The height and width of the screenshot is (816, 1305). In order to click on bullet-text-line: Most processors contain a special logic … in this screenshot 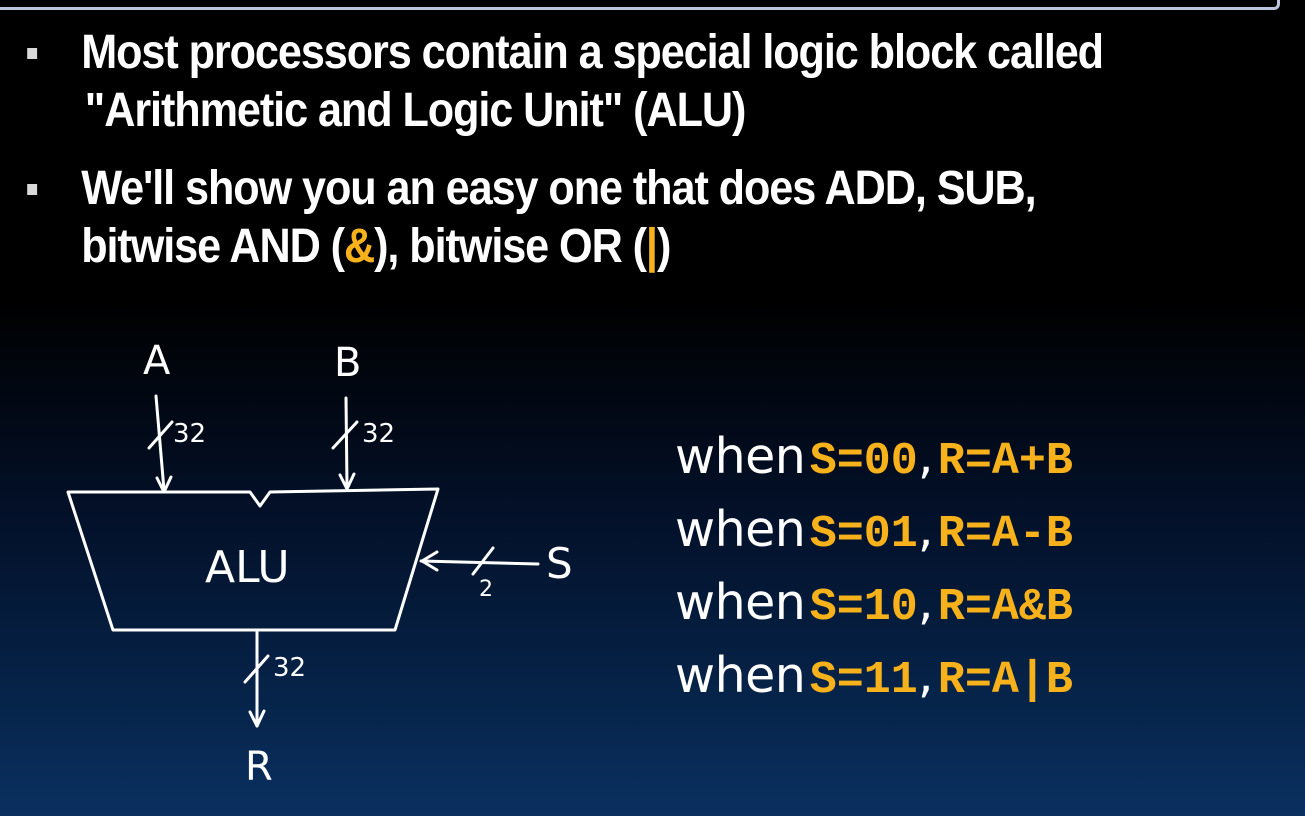, I will do `click(592, 52)`.